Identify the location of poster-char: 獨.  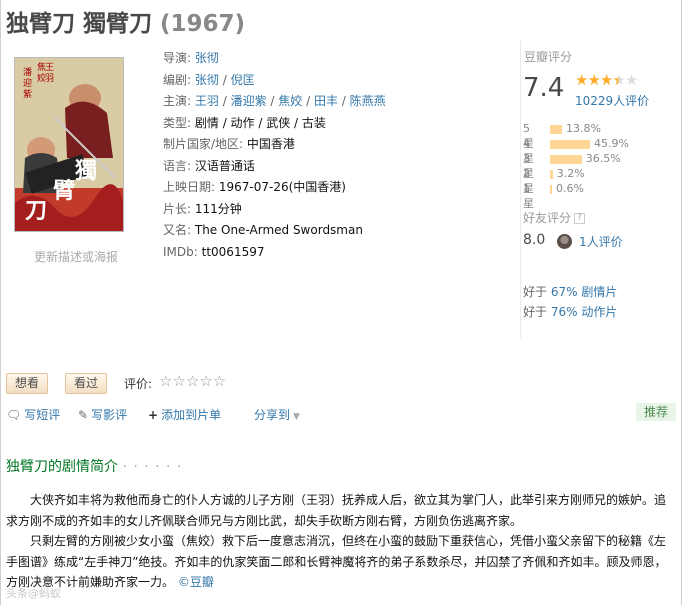
(85, 171).